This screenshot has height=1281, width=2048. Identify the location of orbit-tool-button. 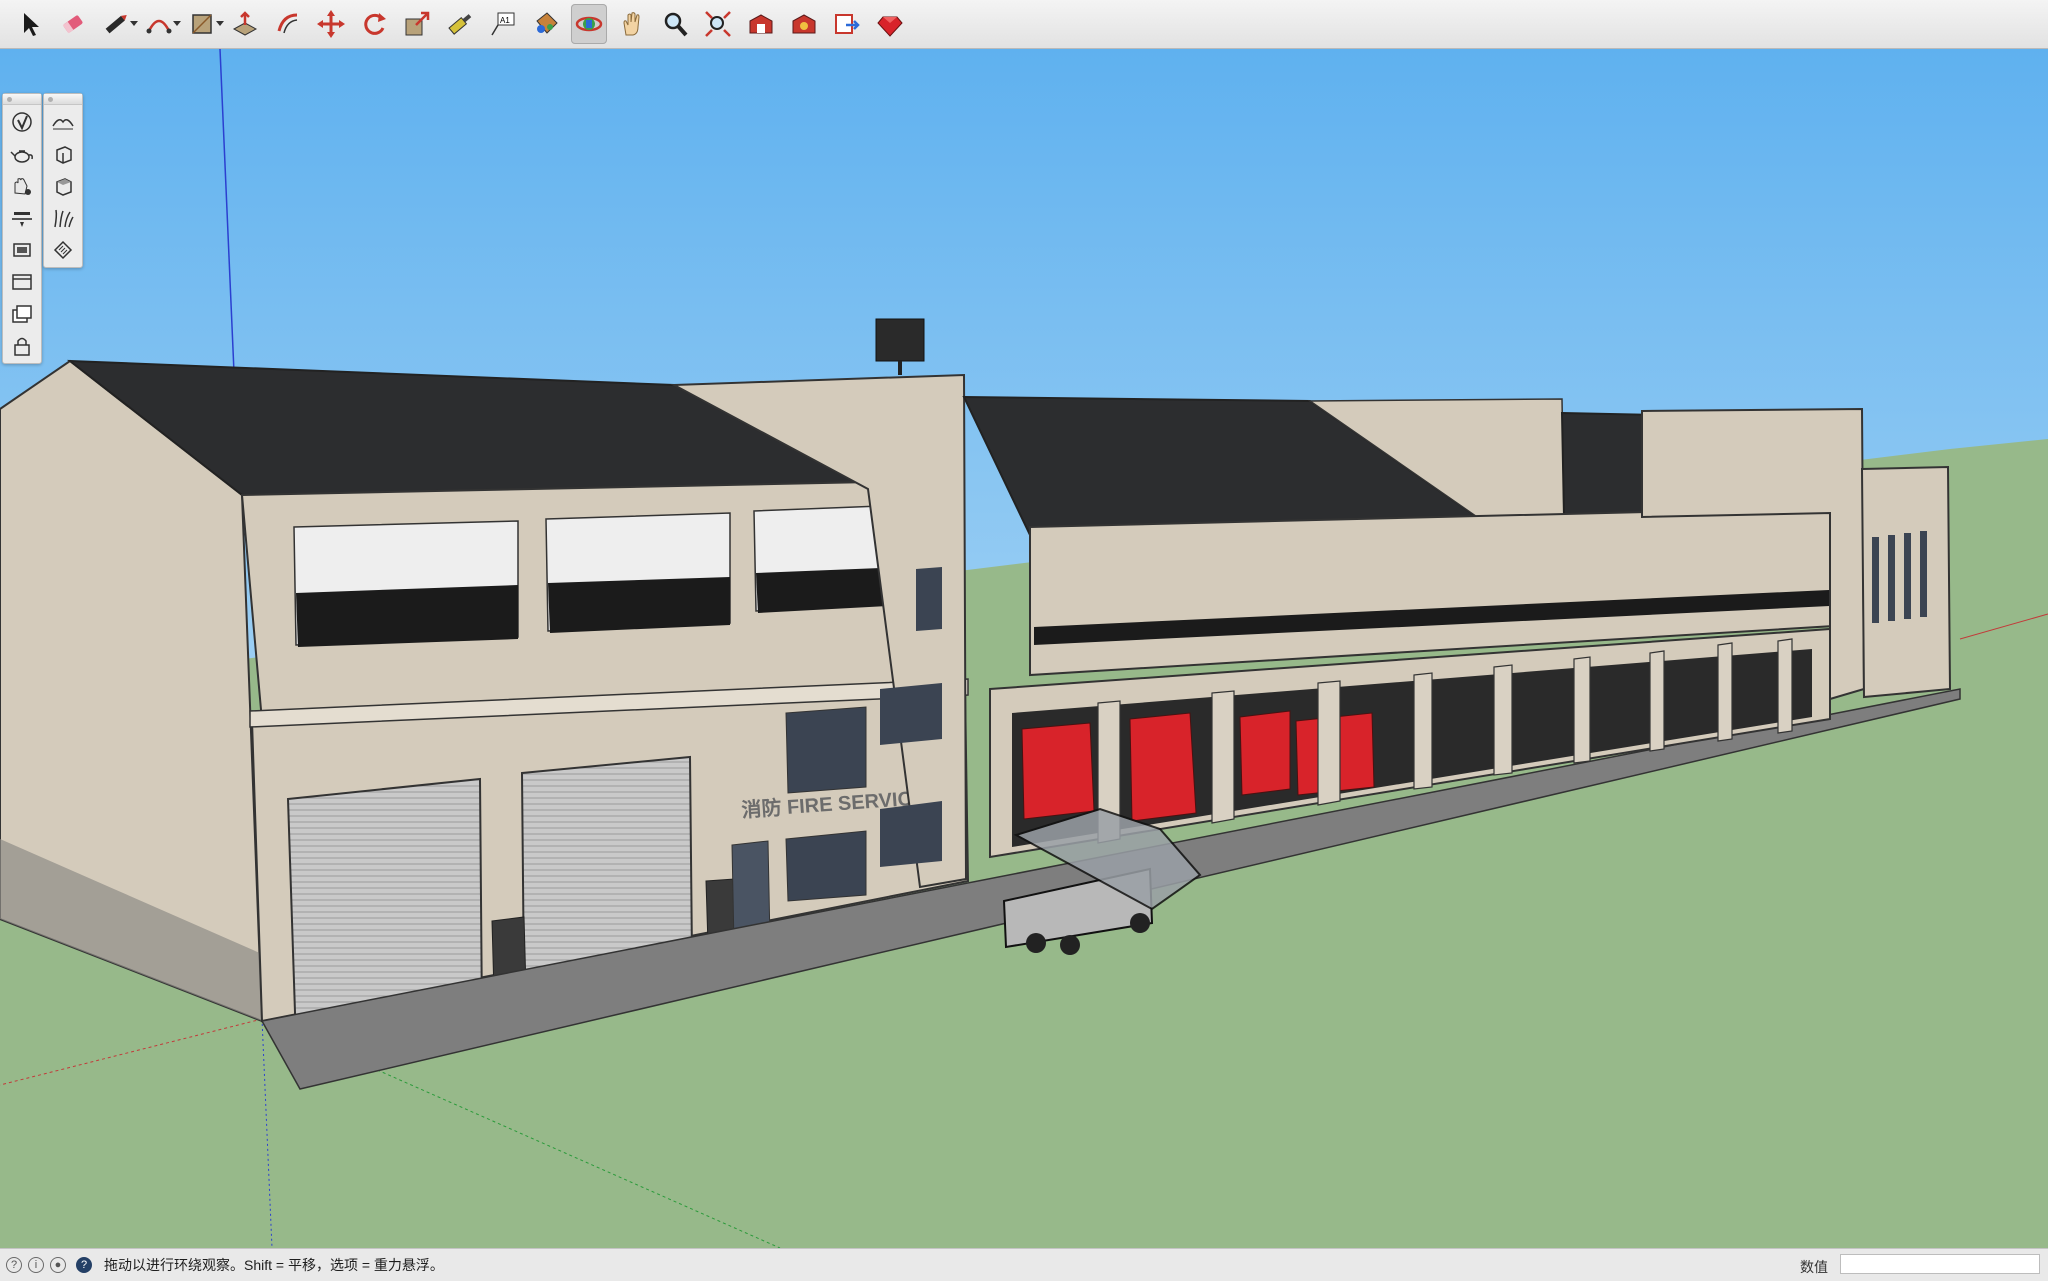
(589, 24).